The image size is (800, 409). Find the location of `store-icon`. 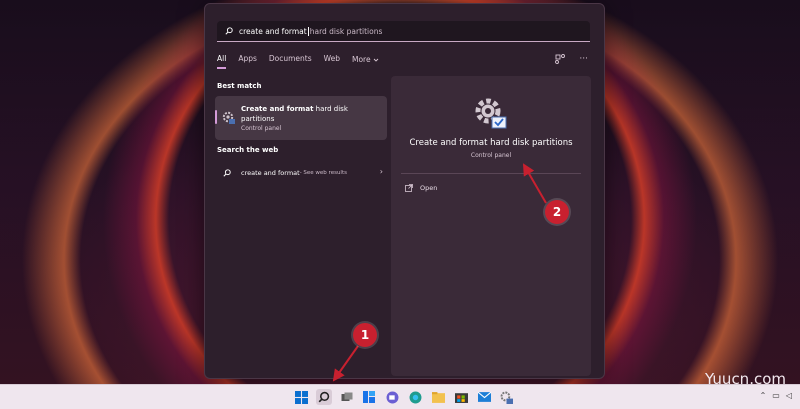

store-icon is located at coordinates (461, 397).